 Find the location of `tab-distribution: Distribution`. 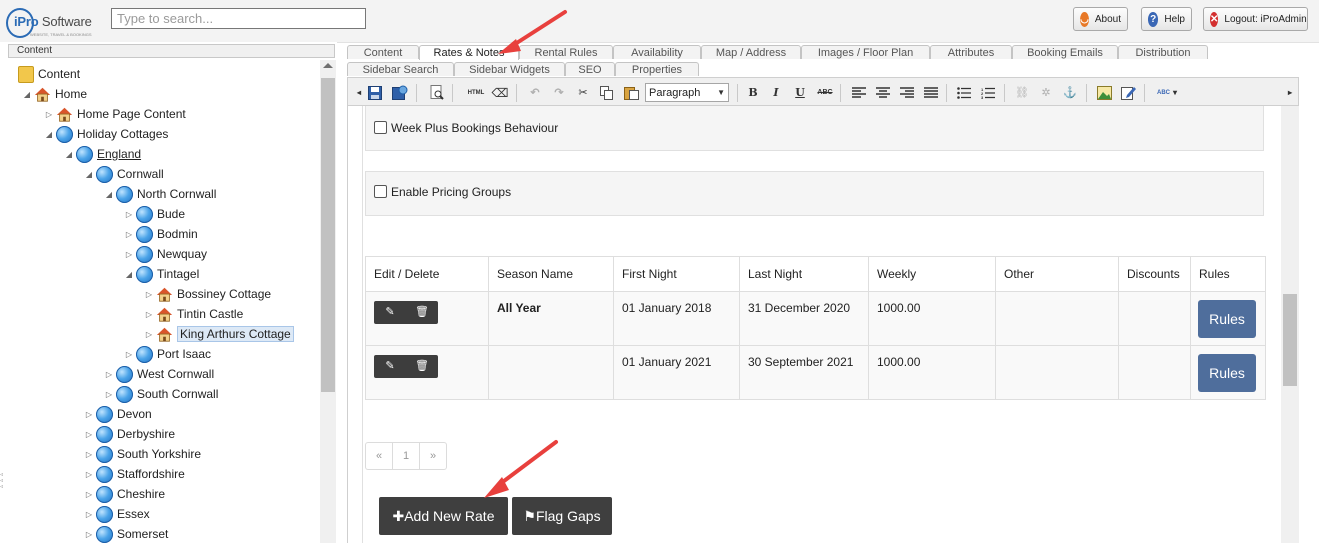

tab-distribution: Distribution is located at coordinates (1163, 52).